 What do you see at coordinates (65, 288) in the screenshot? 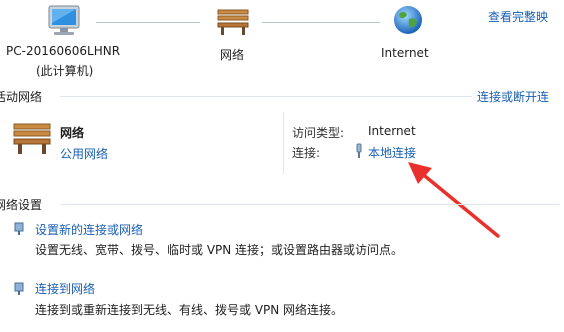
I see `connect-to-network-link: 连接到网络` at bounding box center [65, 288].